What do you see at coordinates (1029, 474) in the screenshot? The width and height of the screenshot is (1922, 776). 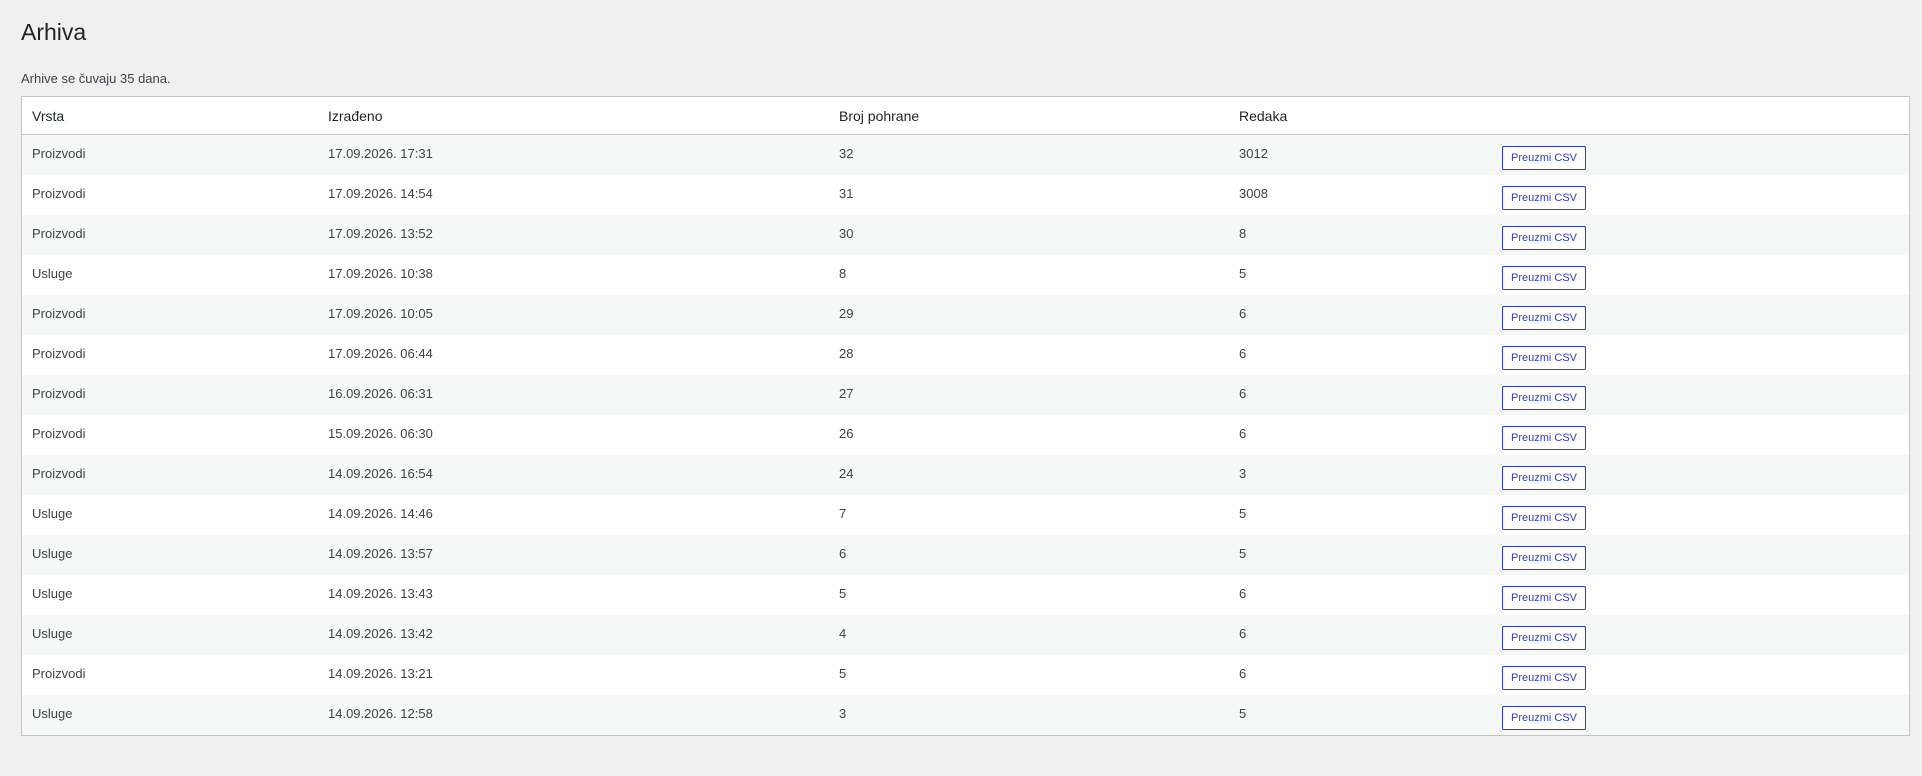 I see `cell-broj-pohrane: 24` at bounding box center [1029, 474].